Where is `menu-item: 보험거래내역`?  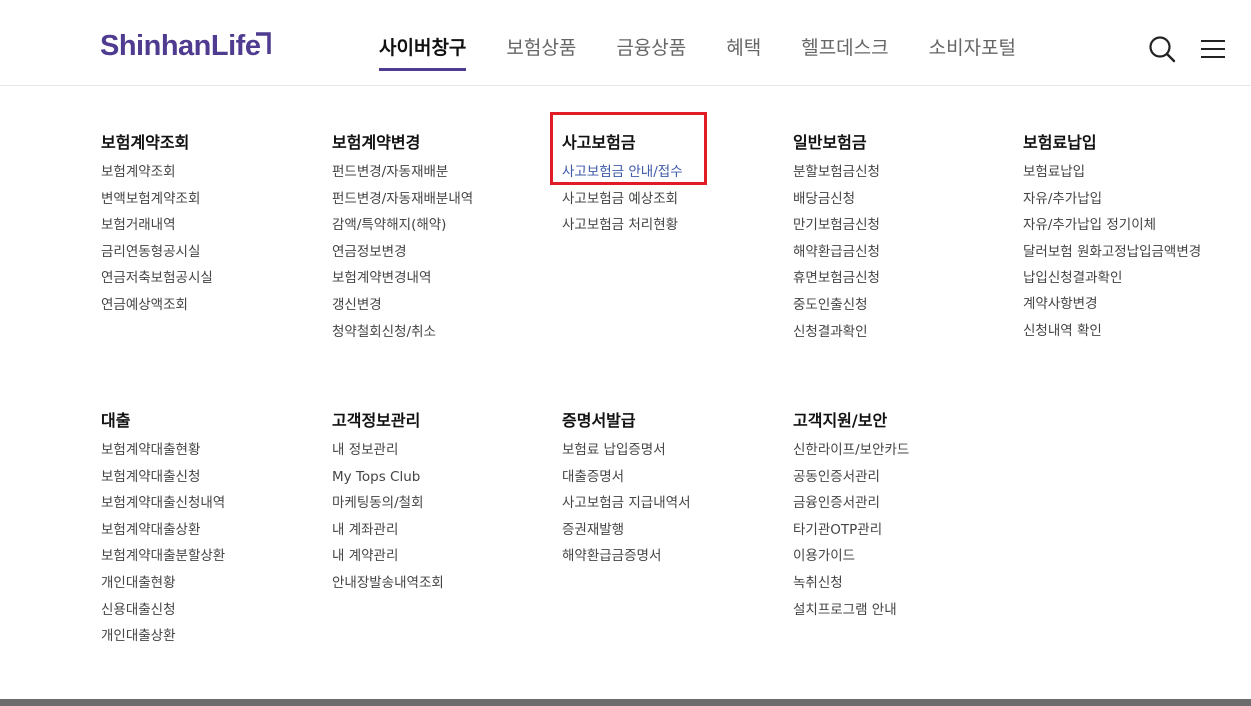 menu-item: 보험거래내역 is located at coordinates (201, 225).